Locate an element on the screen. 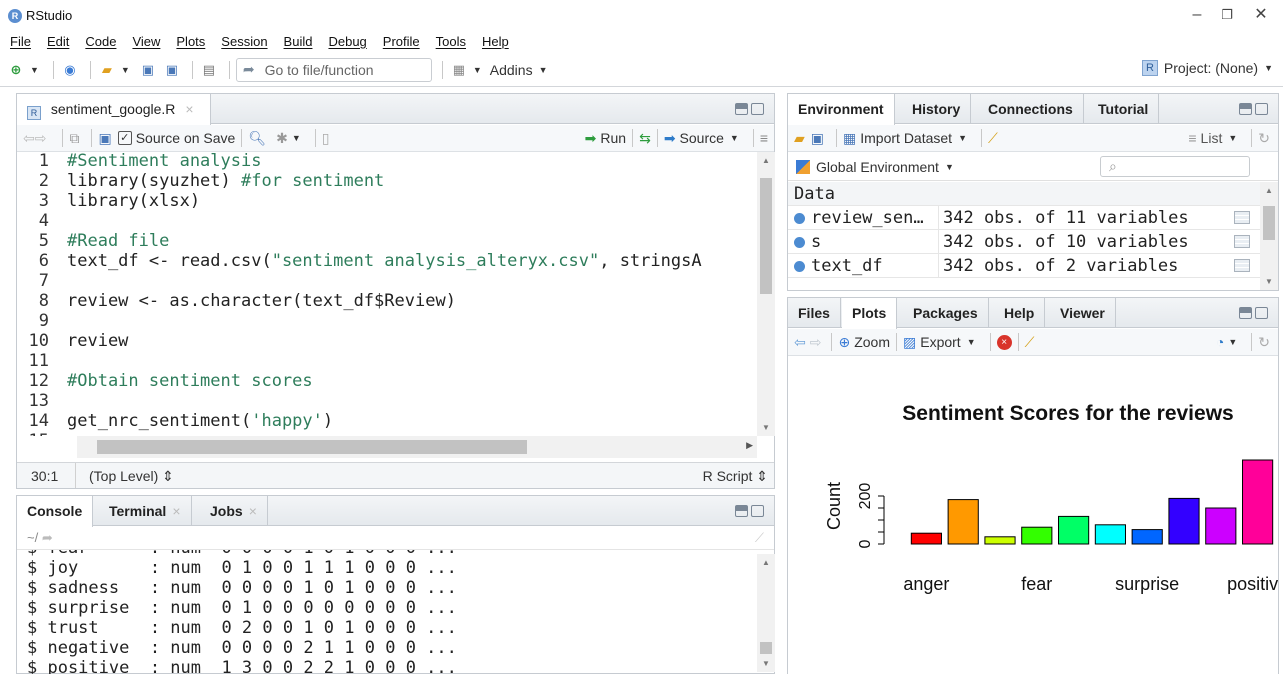 The image size is (1283, 682). menu-code: Code is located at coordinates (100, 41).